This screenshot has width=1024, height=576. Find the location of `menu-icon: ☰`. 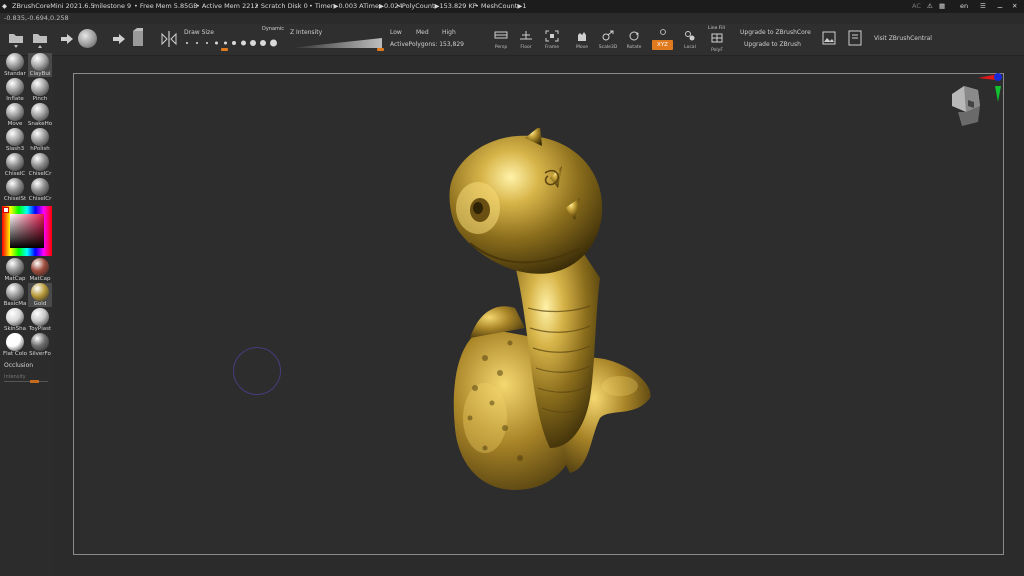

menu-icon: ☰ is located at coordinates (983, 6).